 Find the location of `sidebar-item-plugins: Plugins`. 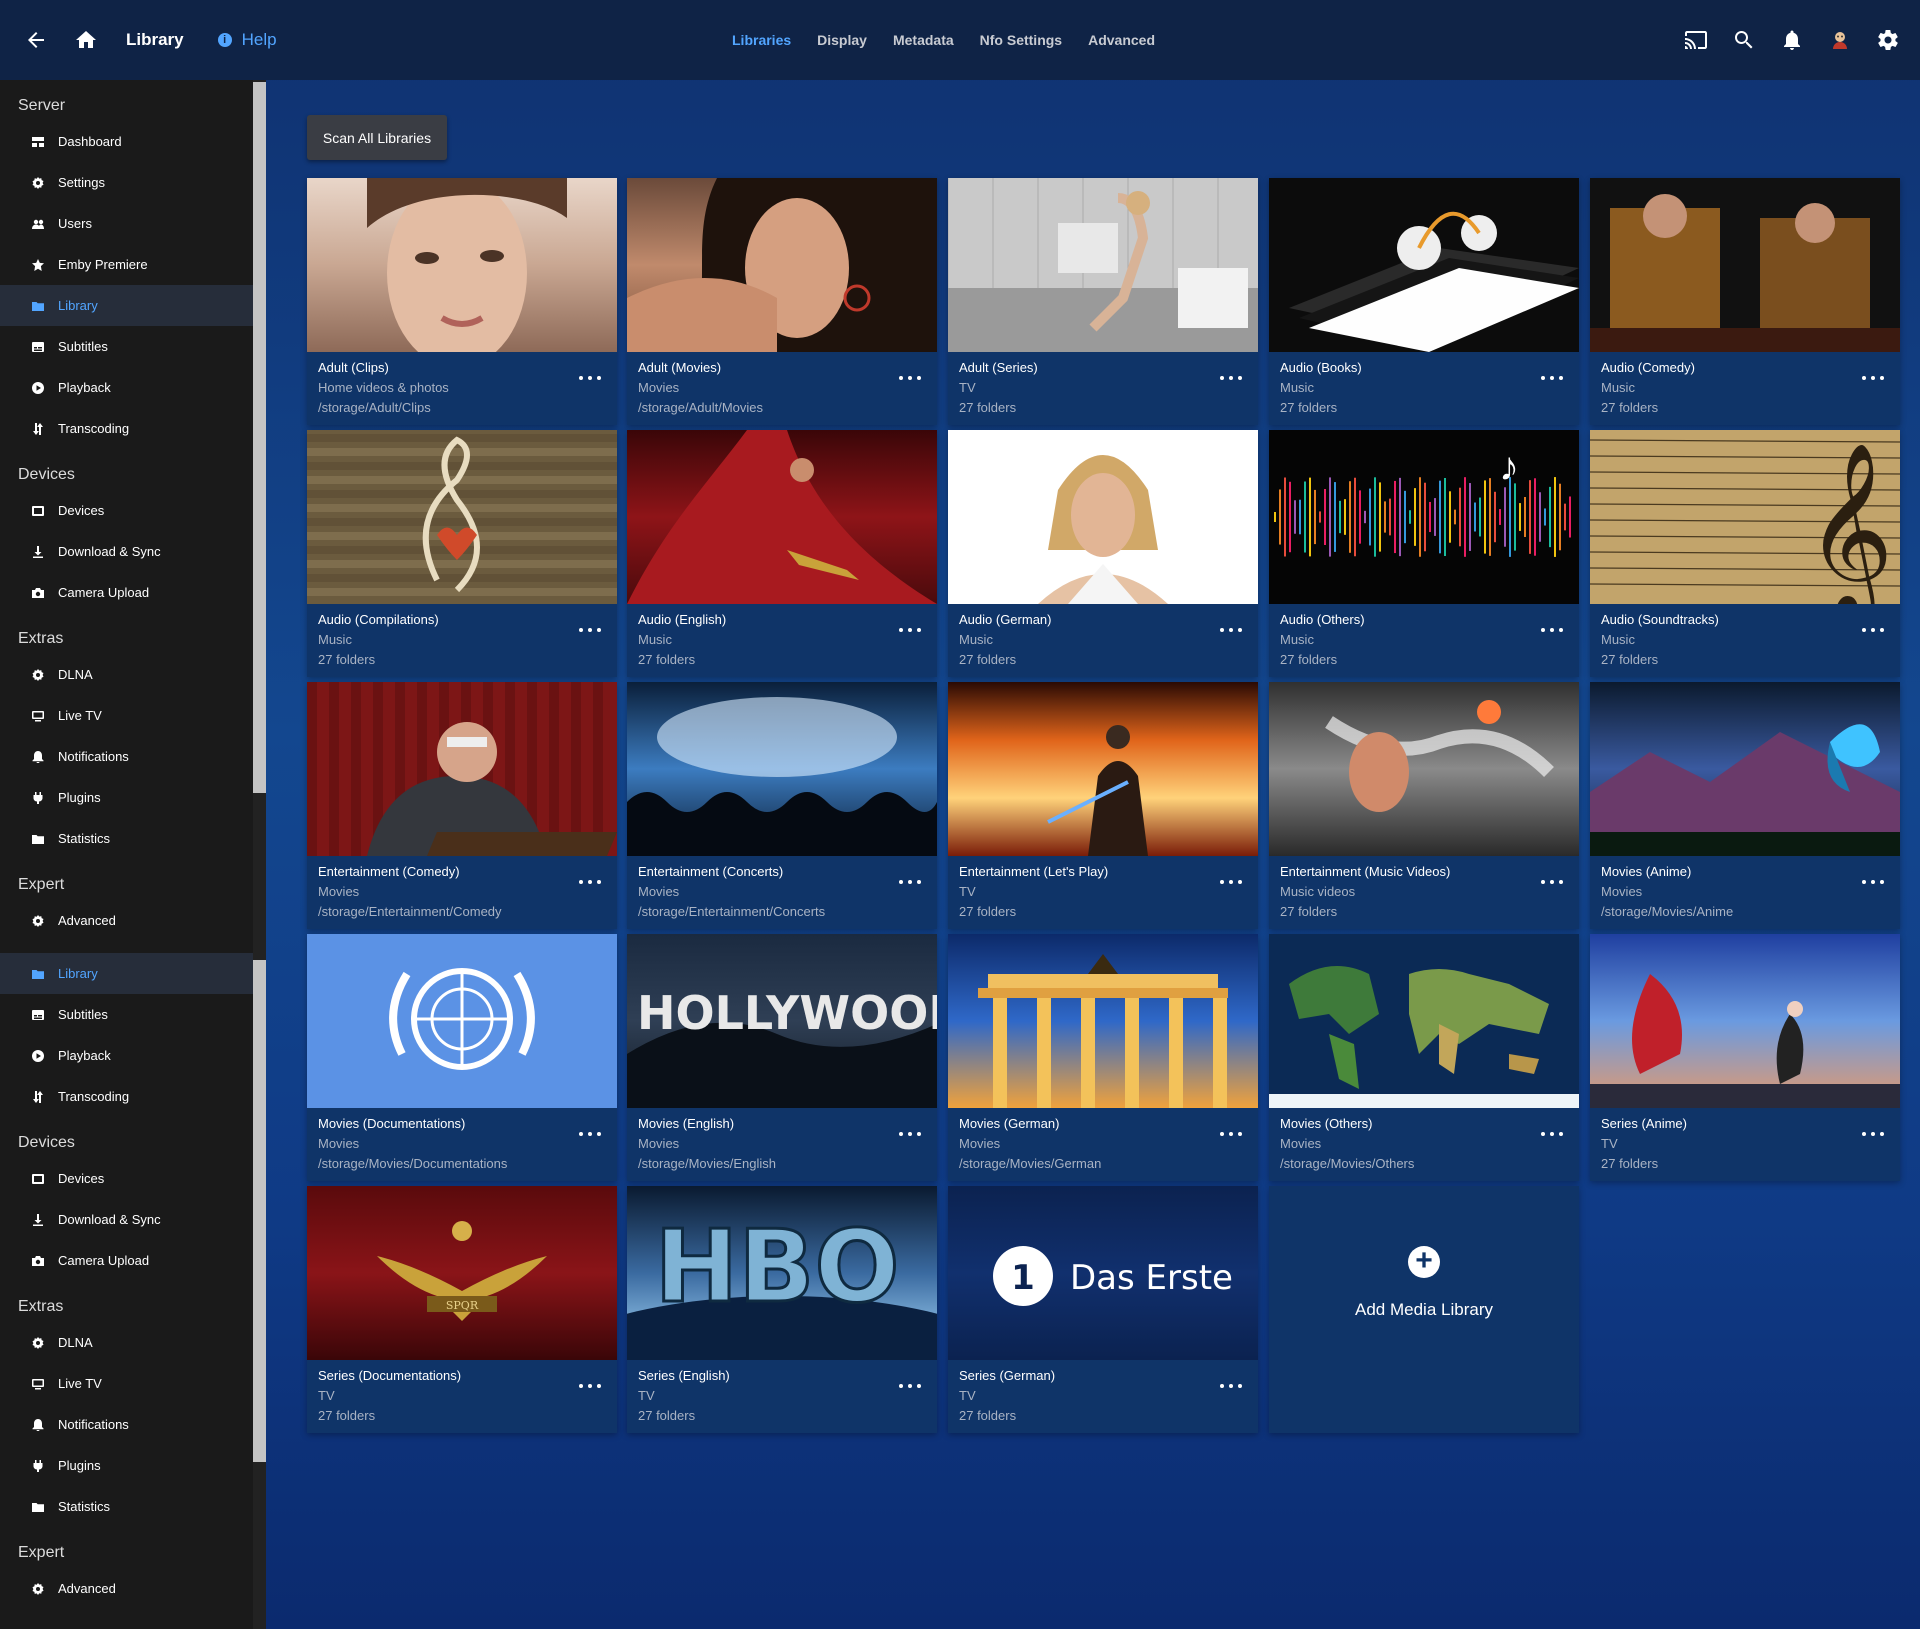

sidebar-item-plugins: Plugins is located at coordinates (126, 1465).